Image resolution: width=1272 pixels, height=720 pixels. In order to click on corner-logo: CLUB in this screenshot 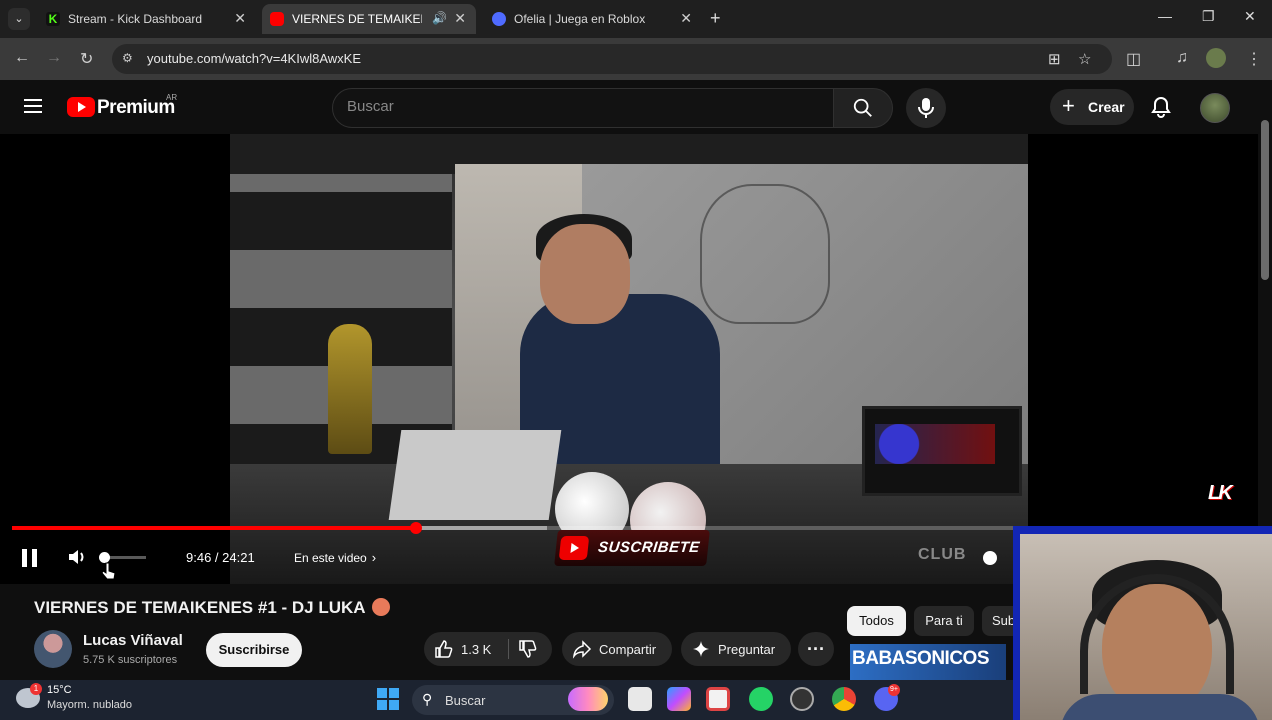, I will do `click(942, 554)`.